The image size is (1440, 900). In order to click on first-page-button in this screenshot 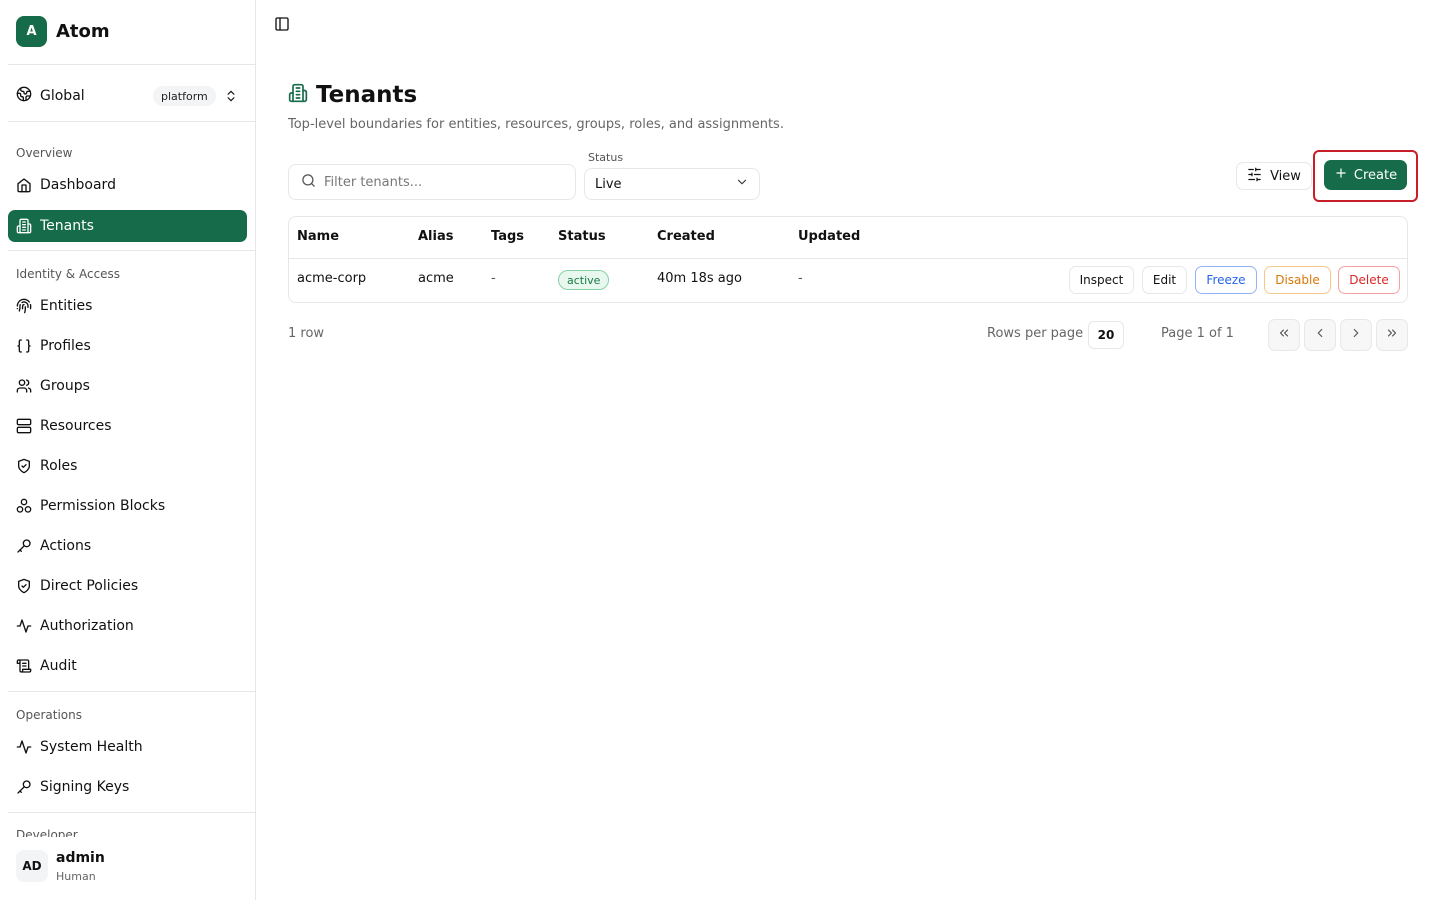, I will do `click(1284, 335)`.